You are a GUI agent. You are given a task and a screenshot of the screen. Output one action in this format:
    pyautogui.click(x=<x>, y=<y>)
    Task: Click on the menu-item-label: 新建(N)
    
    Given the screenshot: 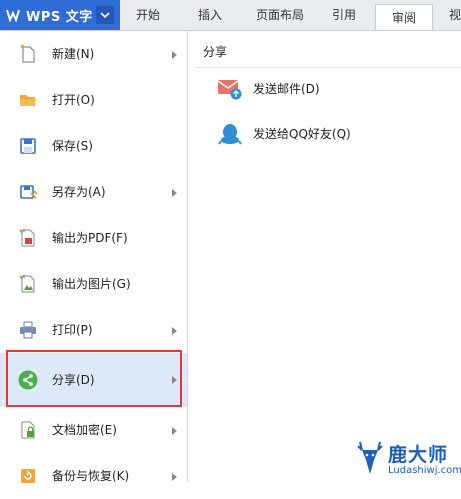 What is the action you would take?
    pyautogui.click(x=73, y=54)
    